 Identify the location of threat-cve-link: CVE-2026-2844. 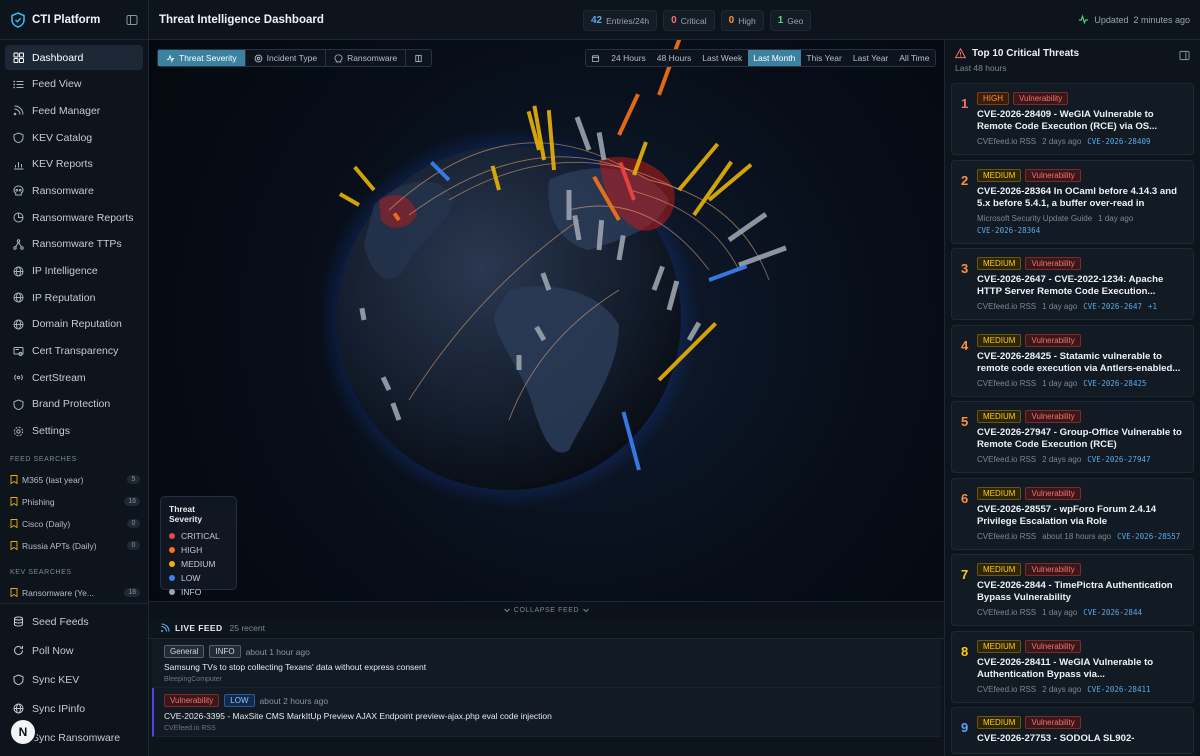
(1112, 612).